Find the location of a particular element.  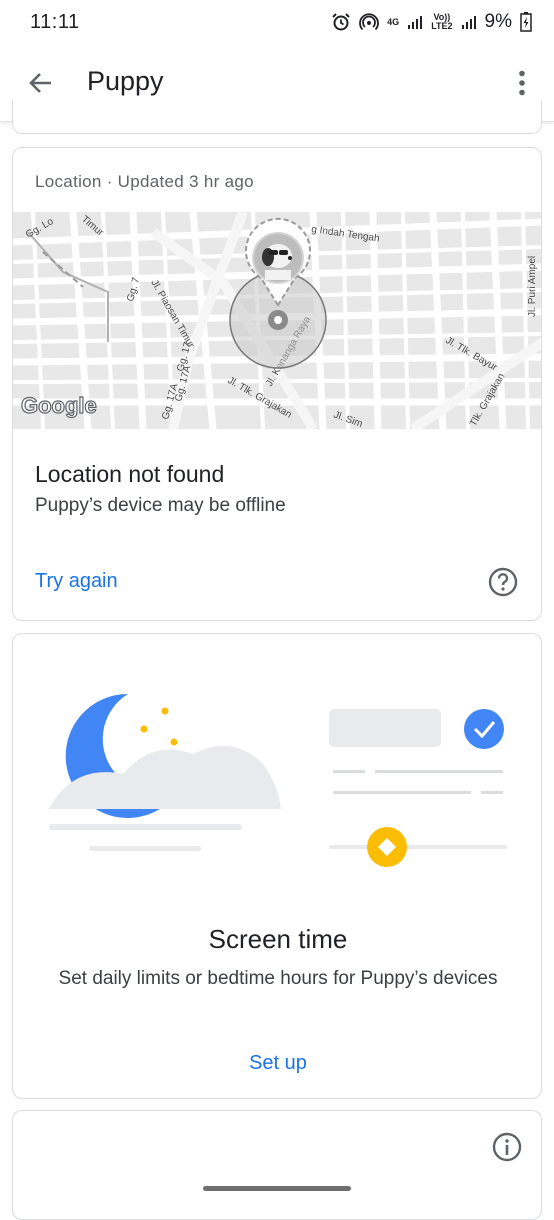

more-options-button is located at coordinates (522, 83).